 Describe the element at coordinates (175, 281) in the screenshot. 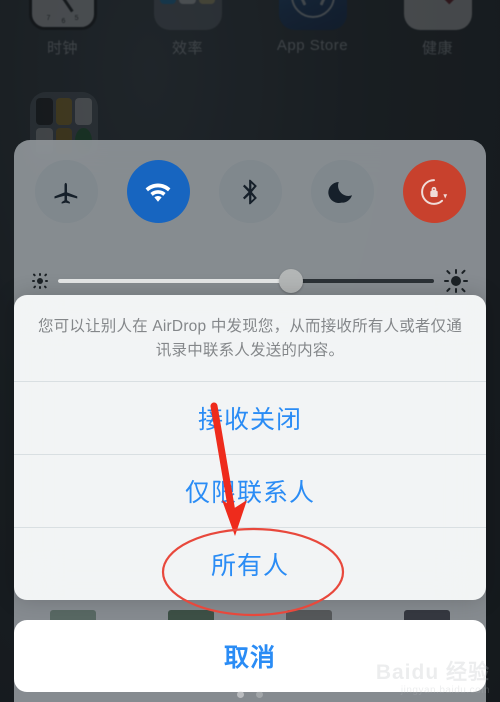

I see `brightness-fill` at that location.